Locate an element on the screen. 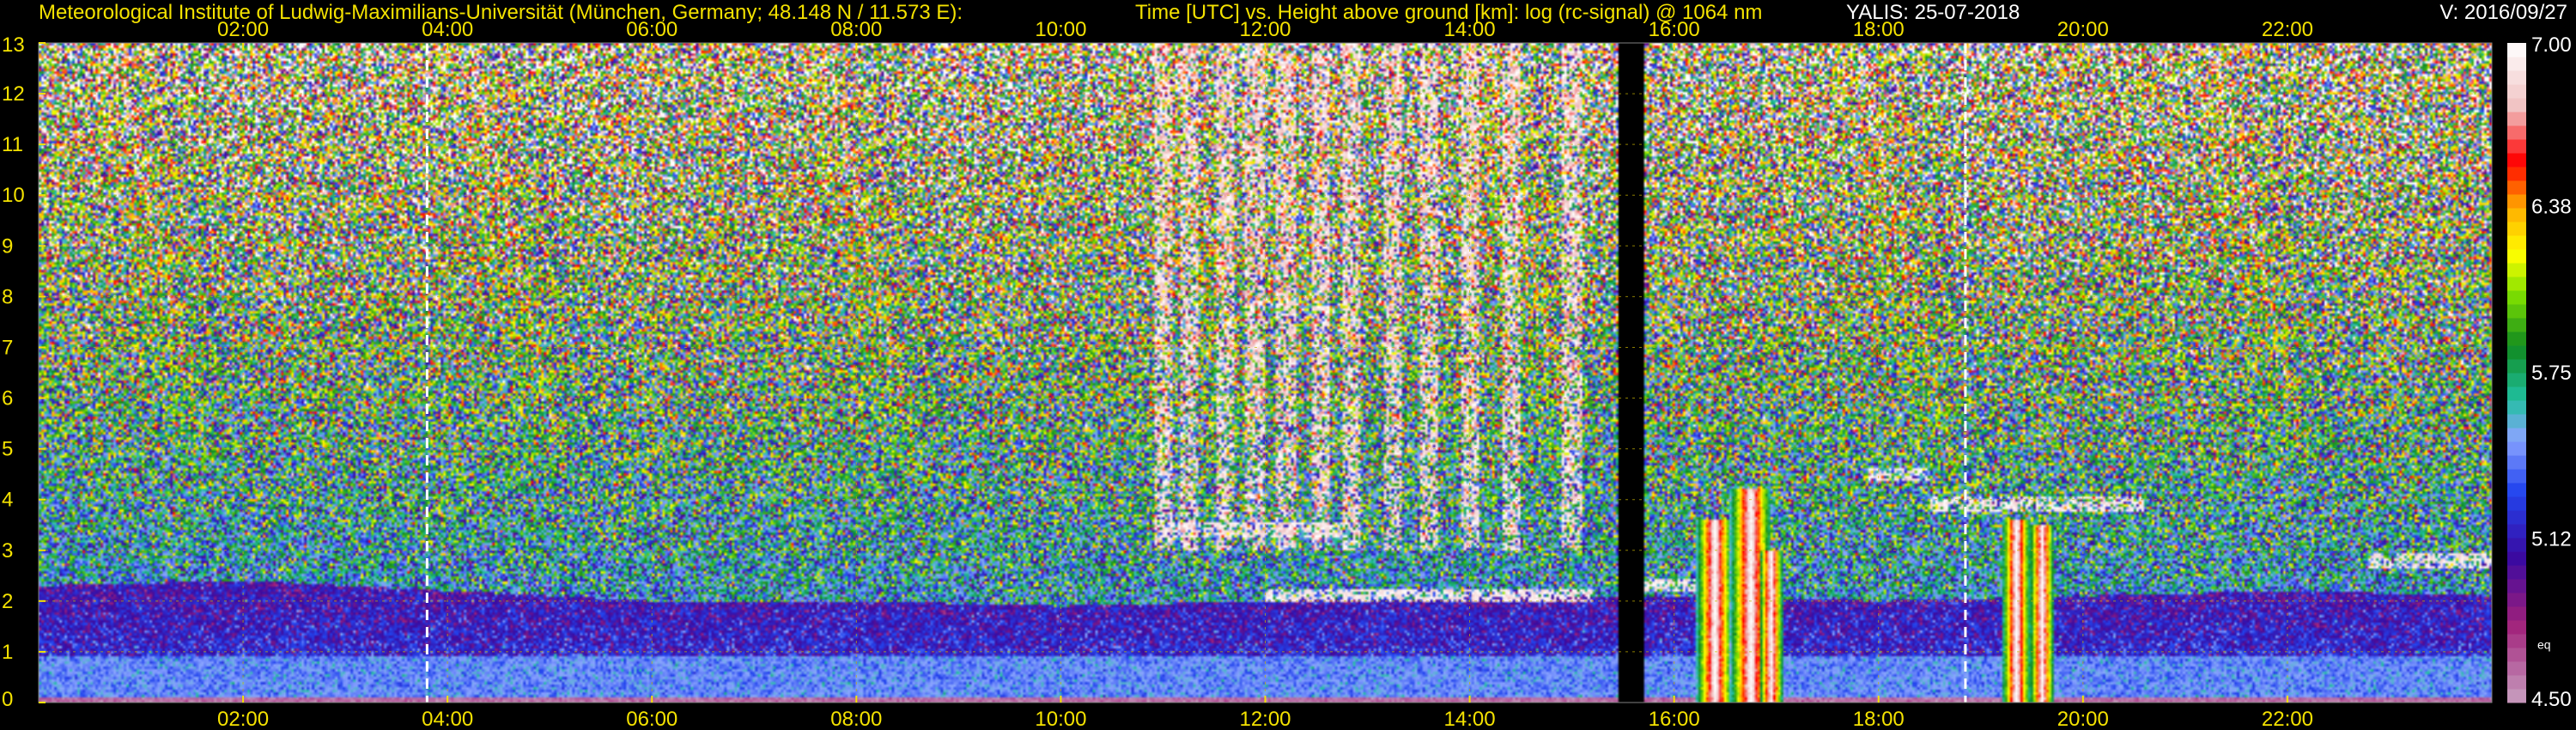 This screenshot has width=2576, height=730. y-tick-label: 1 is located at coordinates (7, 652).